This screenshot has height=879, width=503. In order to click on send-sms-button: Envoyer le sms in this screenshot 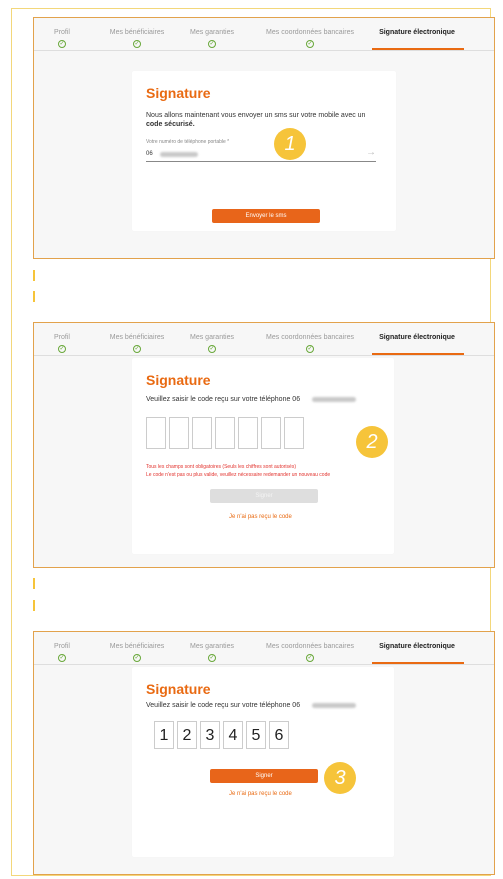, I will do `click(266, 216)`.